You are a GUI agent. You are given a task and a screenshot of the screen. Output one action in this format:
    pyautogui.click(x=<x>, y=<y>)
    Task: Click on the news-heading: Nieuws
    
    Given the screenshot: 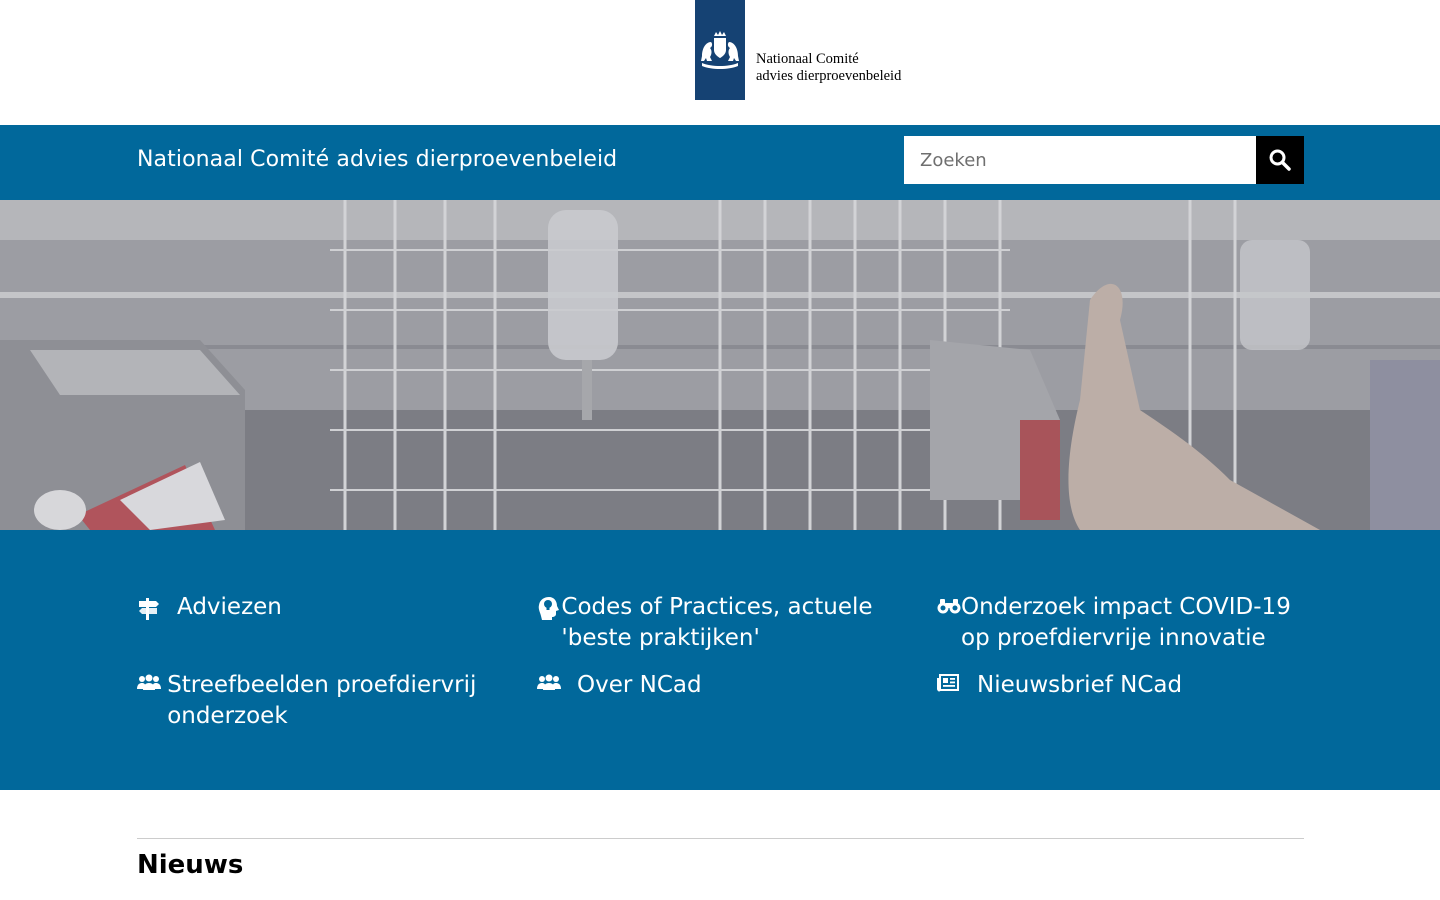 What is the action you would take?
    pyautogui.click(x=190, y=865)
    